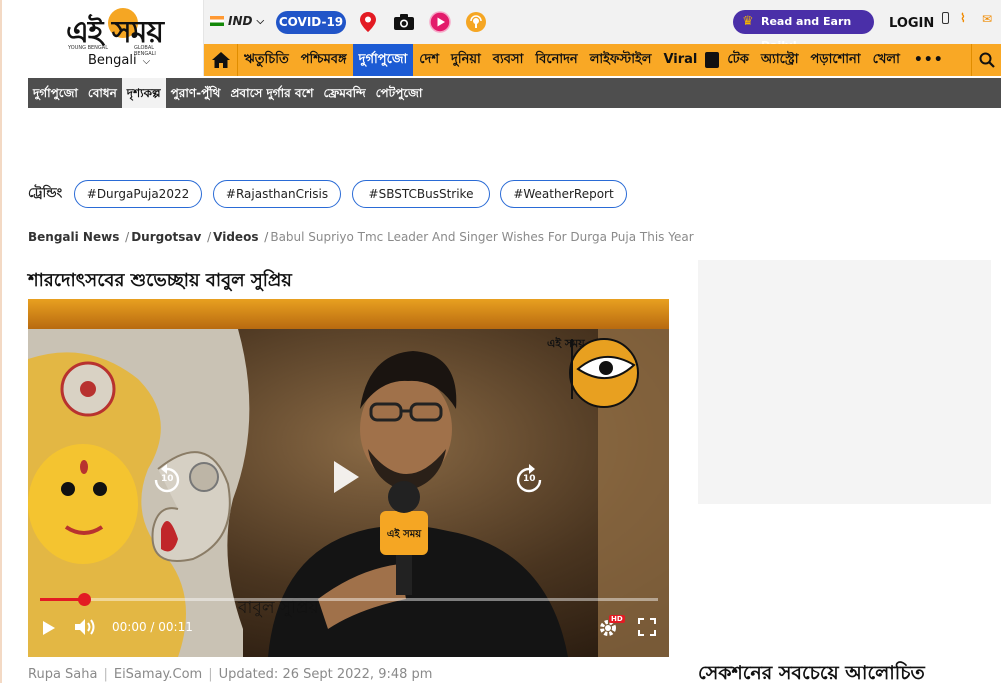 This screenshot has height=683, width=1001. What do you see at coordinates (55, 93) in the screenshot?
I see `subnav-item-durgapujo: দুর্গাপুজো` at bounding box center [55, 93].